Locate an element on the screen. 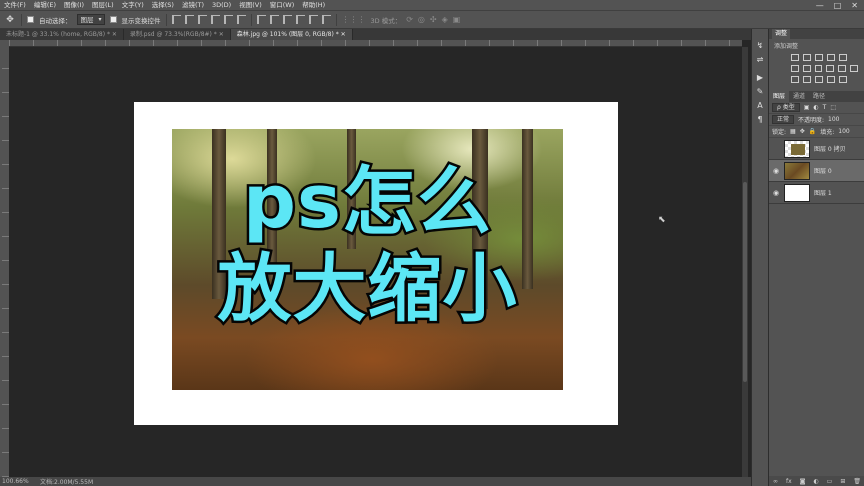 The width and height of the screenshot is (864, 486). lock-pixels-icon: ▦ is located at coordinates (793, 131).